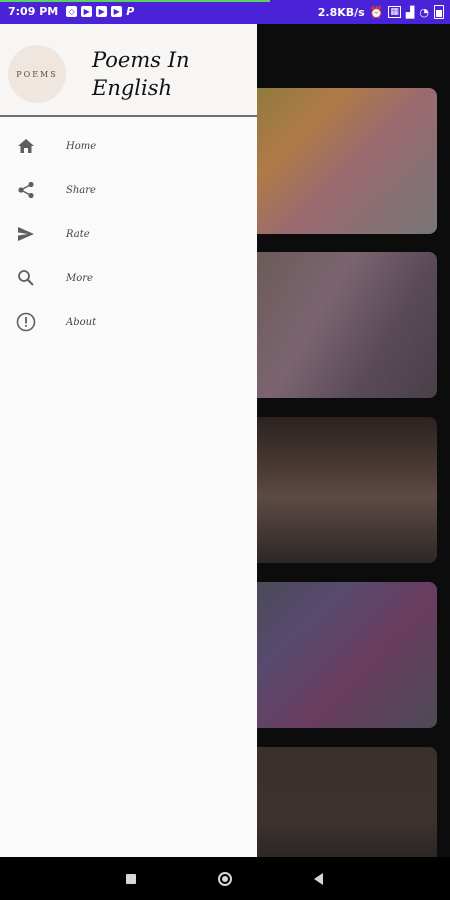  Describe the element at coordinates (26, 146) in the screenshot. I see `home-icon` at that location.